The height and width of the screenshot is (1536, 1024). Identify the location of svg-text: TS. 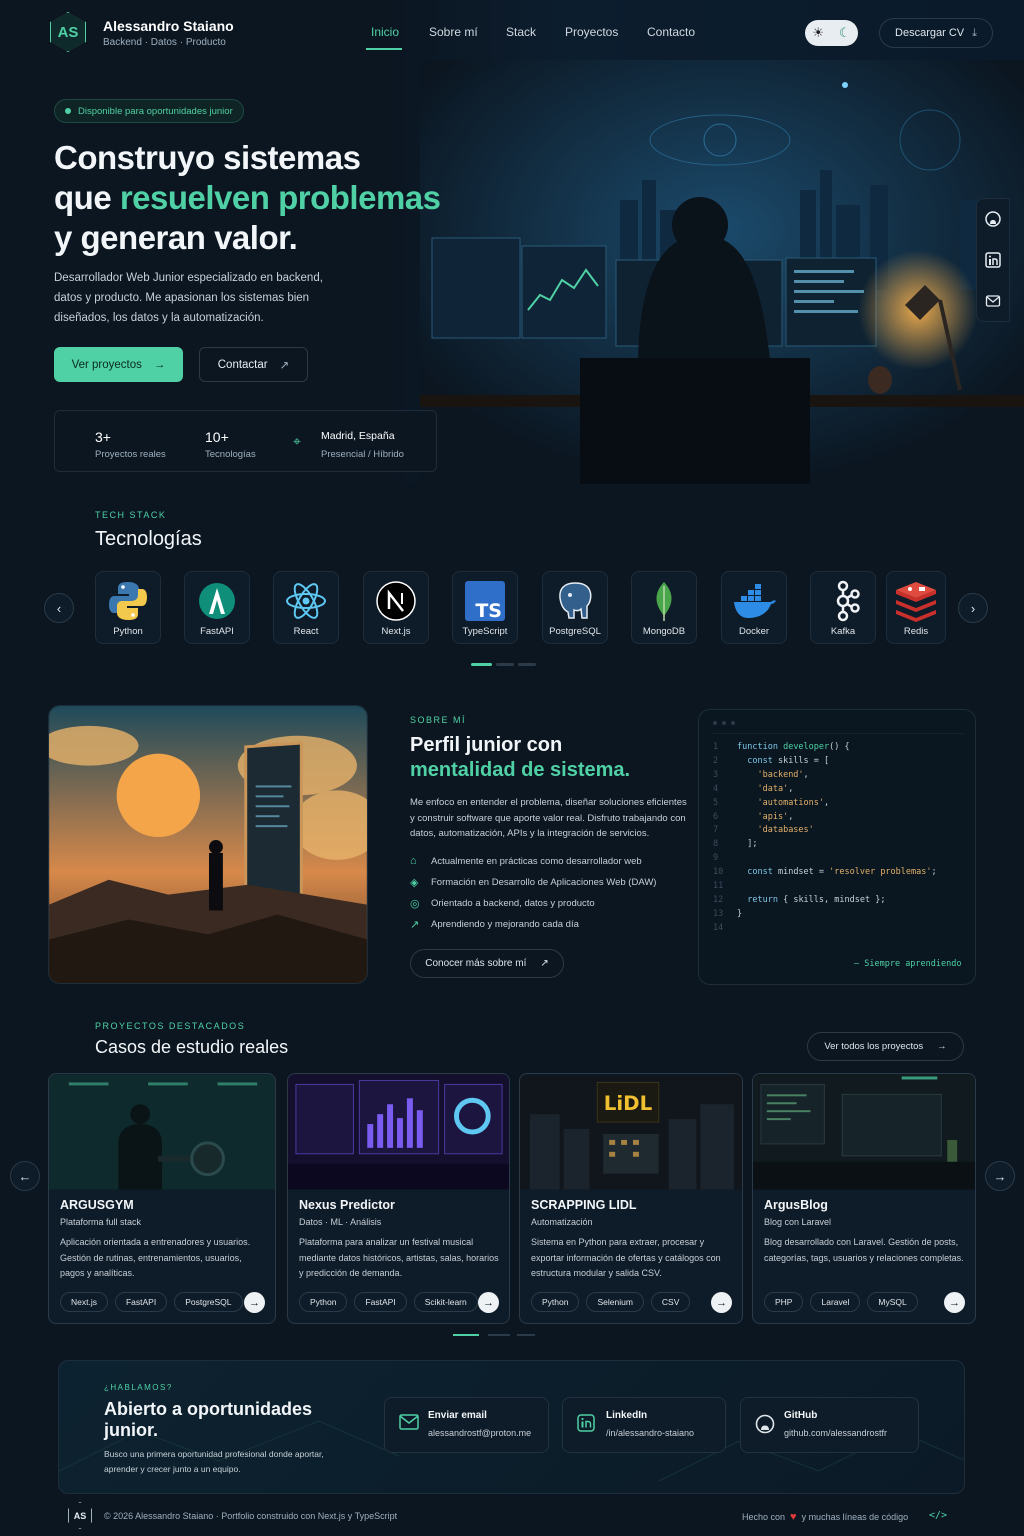
(488, 611).